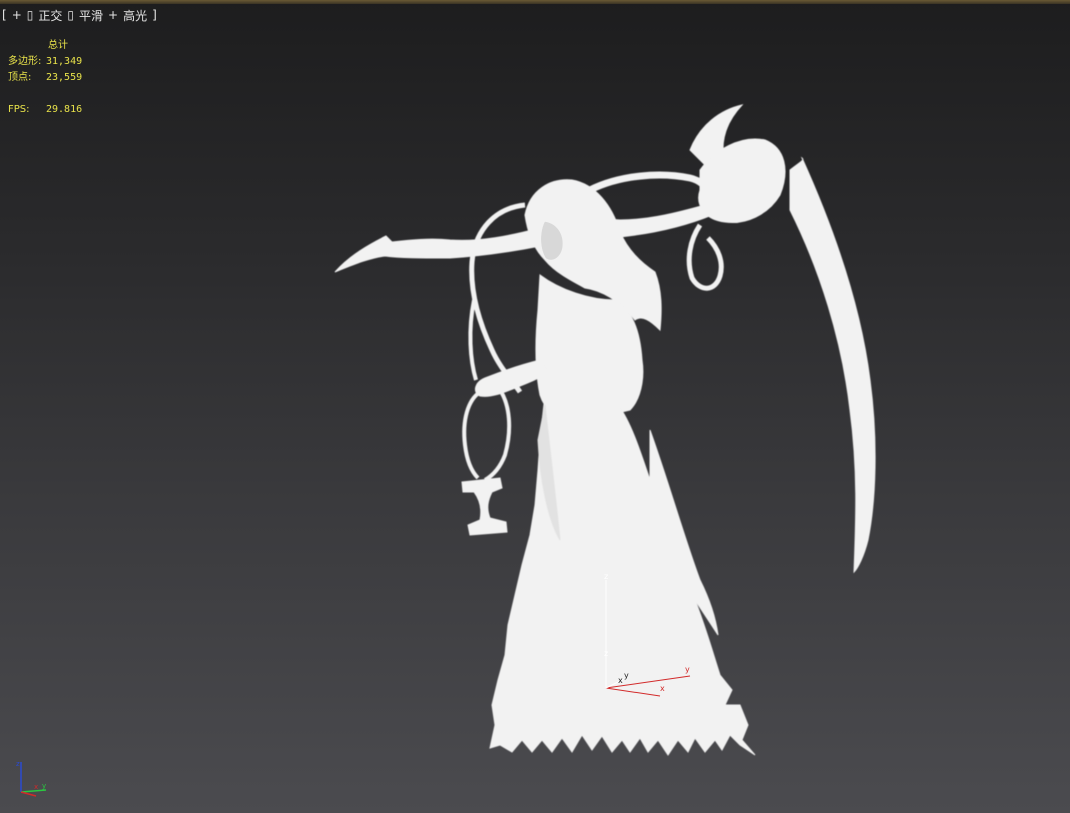 The height and width of the screenshot is (813, 1070). What do you see at coordinates (36, 787) in the screenshot?
I see `world-x-label: x` at bounding box center [36, 787].